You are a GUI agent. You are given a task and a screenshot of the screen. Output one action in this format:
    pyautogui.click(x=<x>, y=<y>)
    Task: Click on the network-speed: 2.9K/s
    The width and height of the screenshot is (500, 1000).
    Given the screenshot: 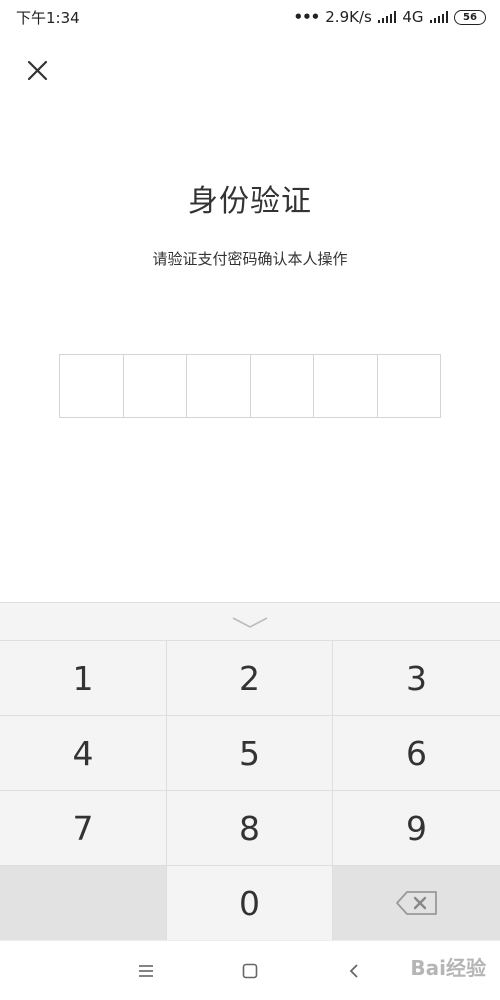 What is the action you would take?
    pyautogui.click(x=348, y=17)
    